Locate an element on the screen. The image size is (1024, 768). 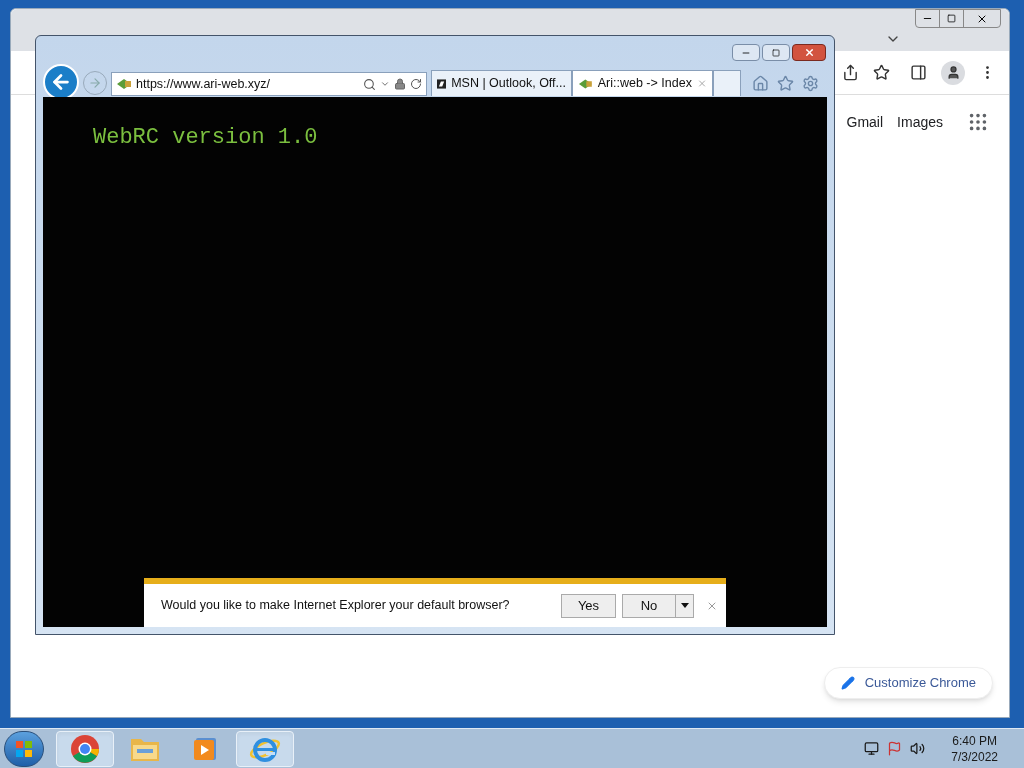
volume-icon is located at coordinates (918, 748).